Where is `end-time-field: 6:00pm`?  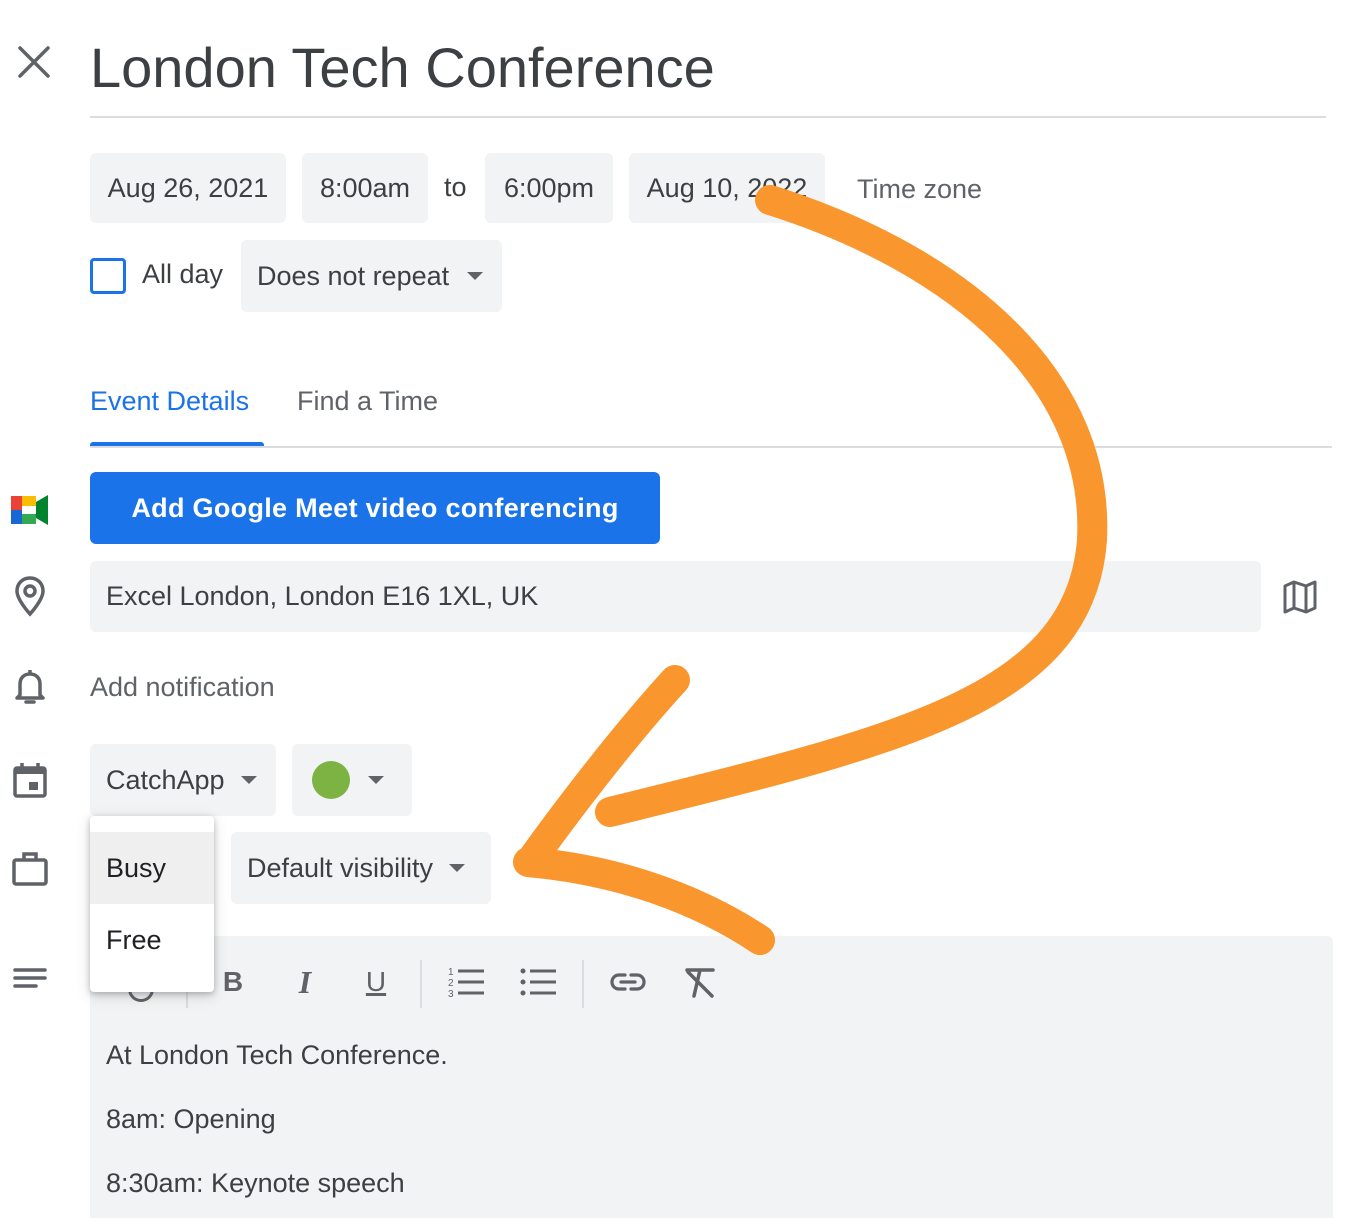 end-time-field: 6:00pm is located at coordinates (549, 188).